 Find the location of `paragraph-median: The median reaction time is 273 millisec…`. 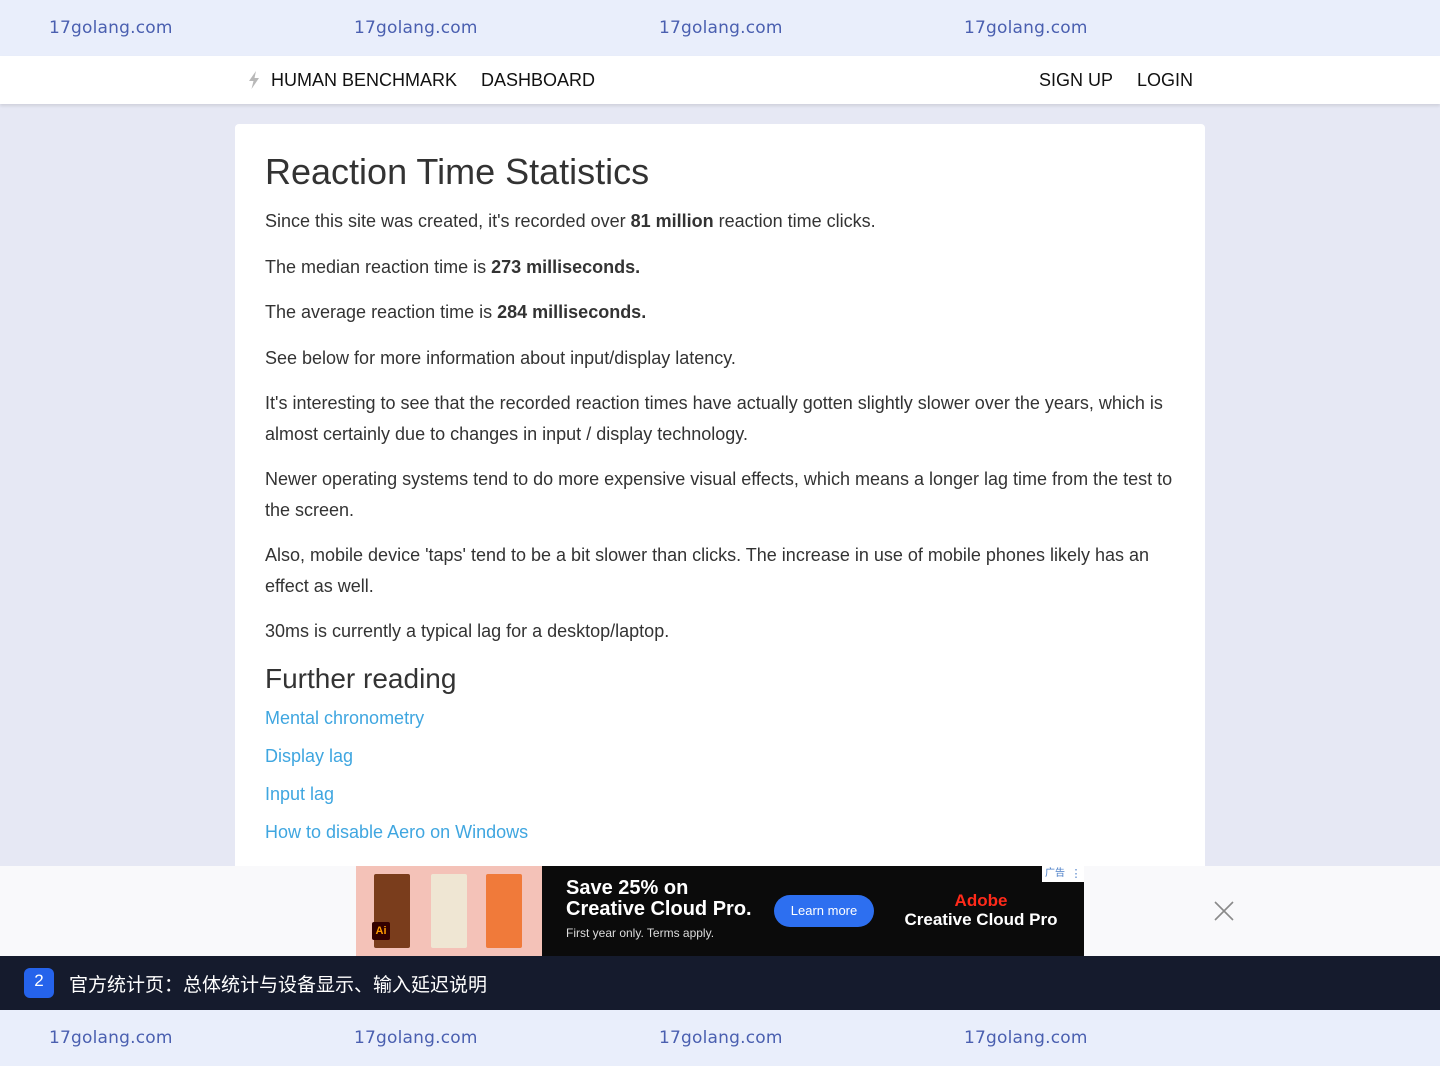

paragraph-median: The median reaction time is 273 millisec… is located at coordinates (453, 266).